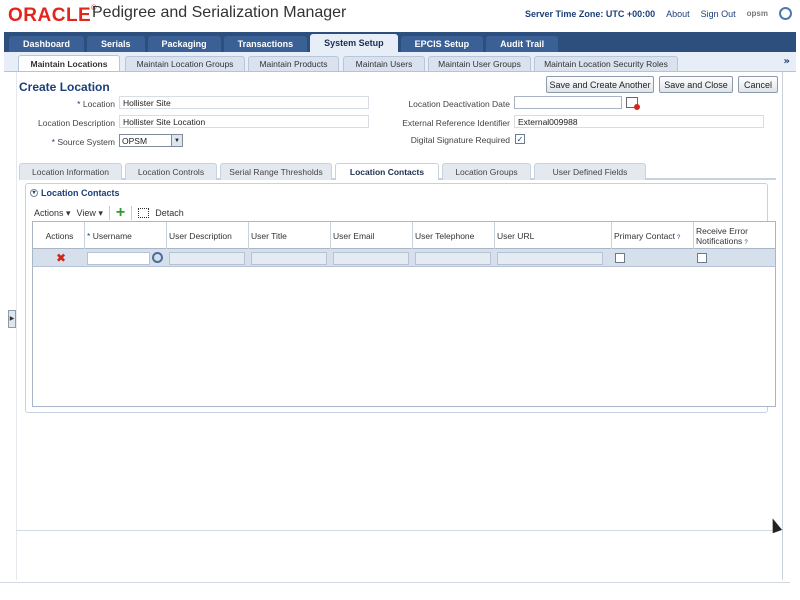 The height and width of the screenshot is (600, 800). What do you see at coordinates (371, 258) in the screenshot?
I see `user-email-input` at bounding box center [371, 258].